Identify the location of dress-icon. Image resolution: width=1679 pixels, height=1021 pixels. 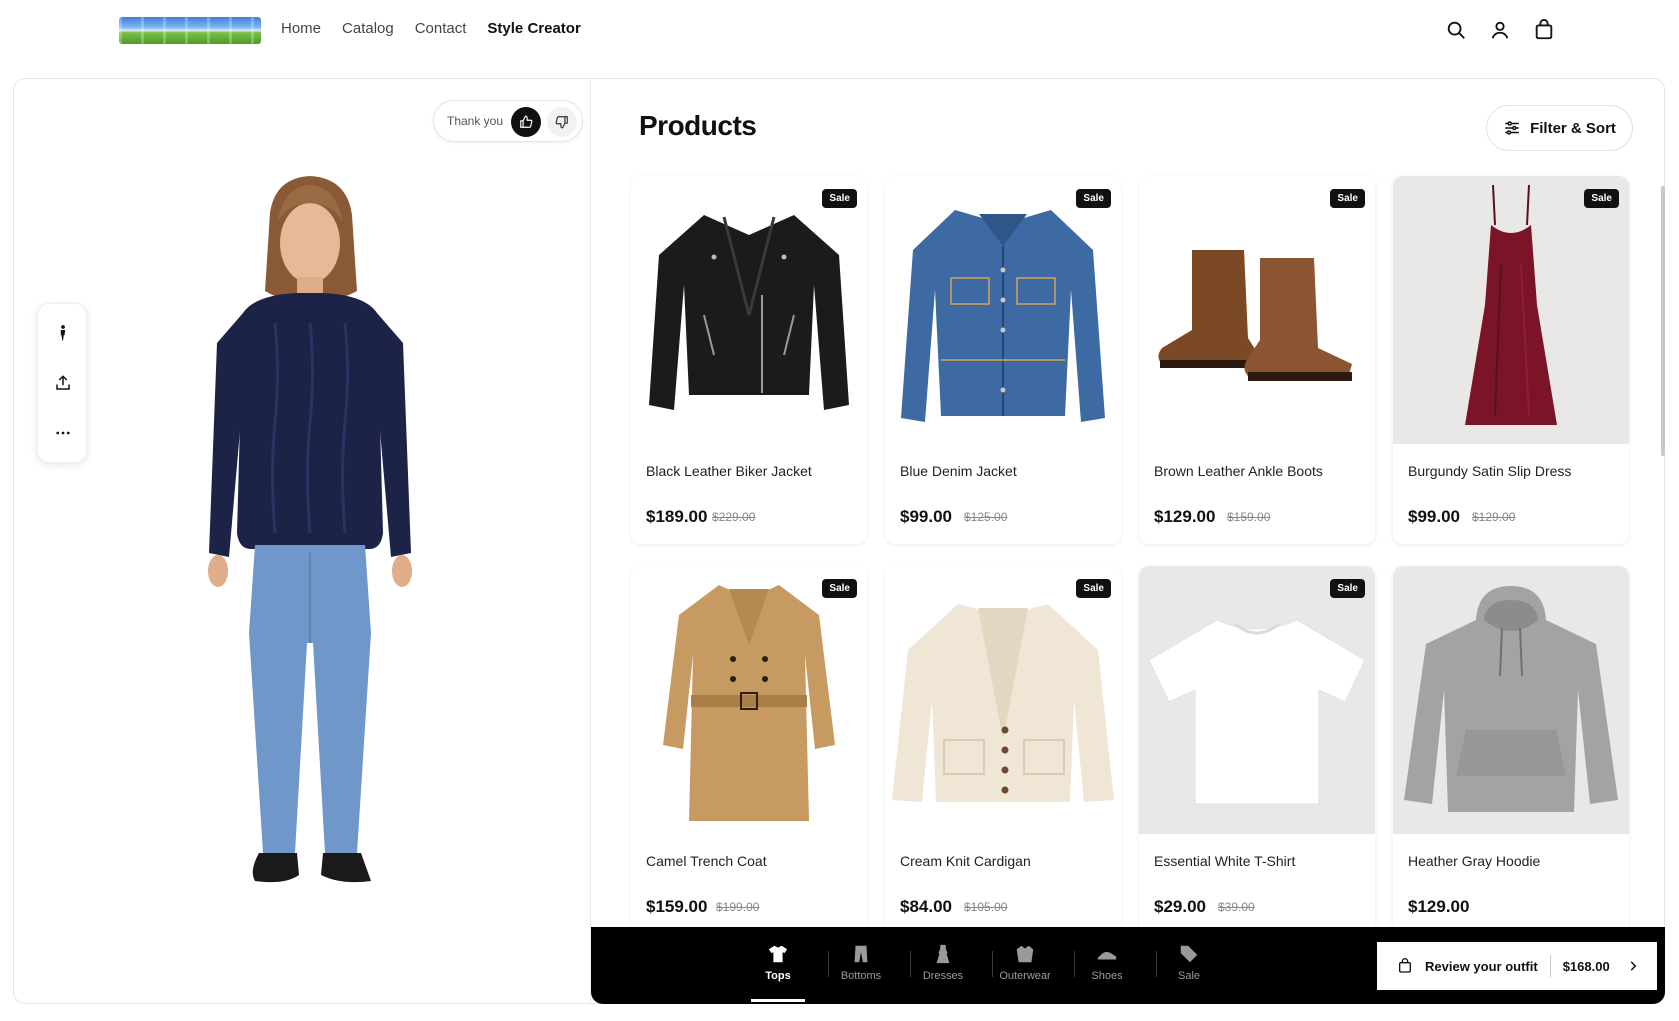
(943, 954).